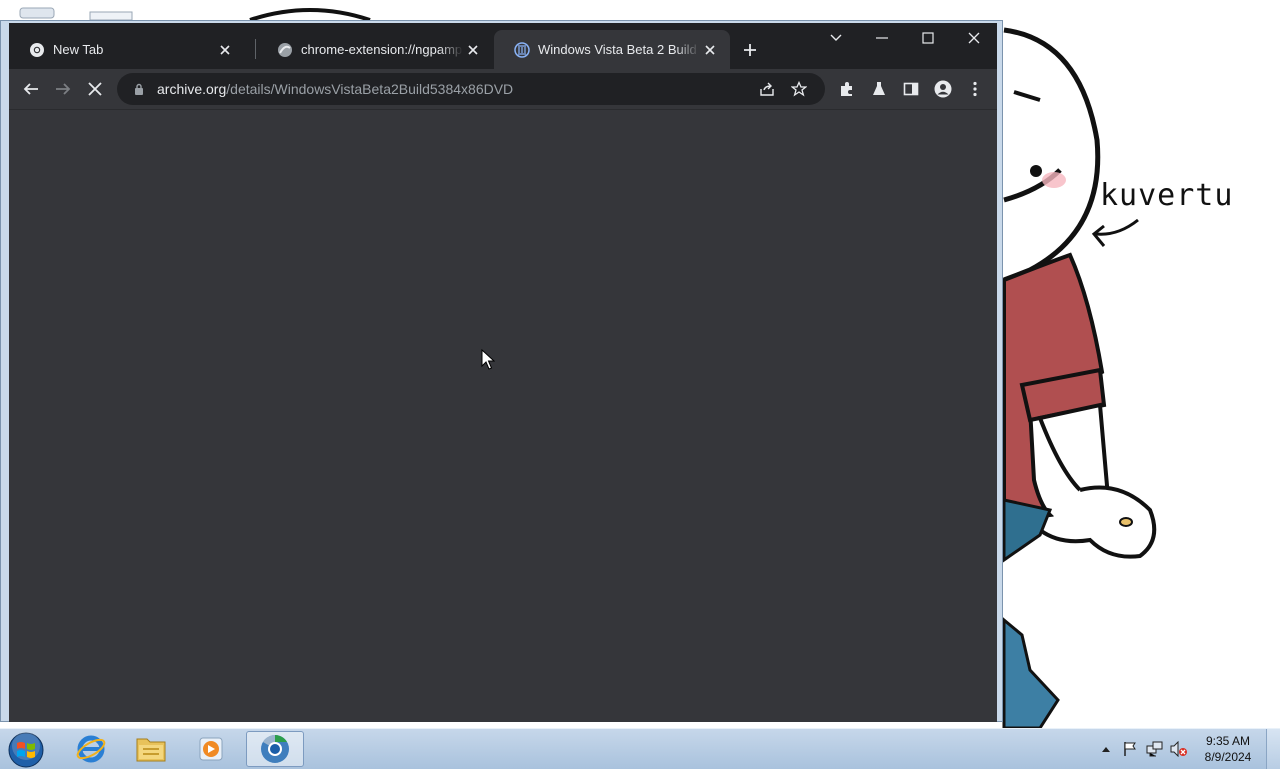 This screenshot has height=769, width=1280. I want to click on arrow-left-icon, so click(30, 89).